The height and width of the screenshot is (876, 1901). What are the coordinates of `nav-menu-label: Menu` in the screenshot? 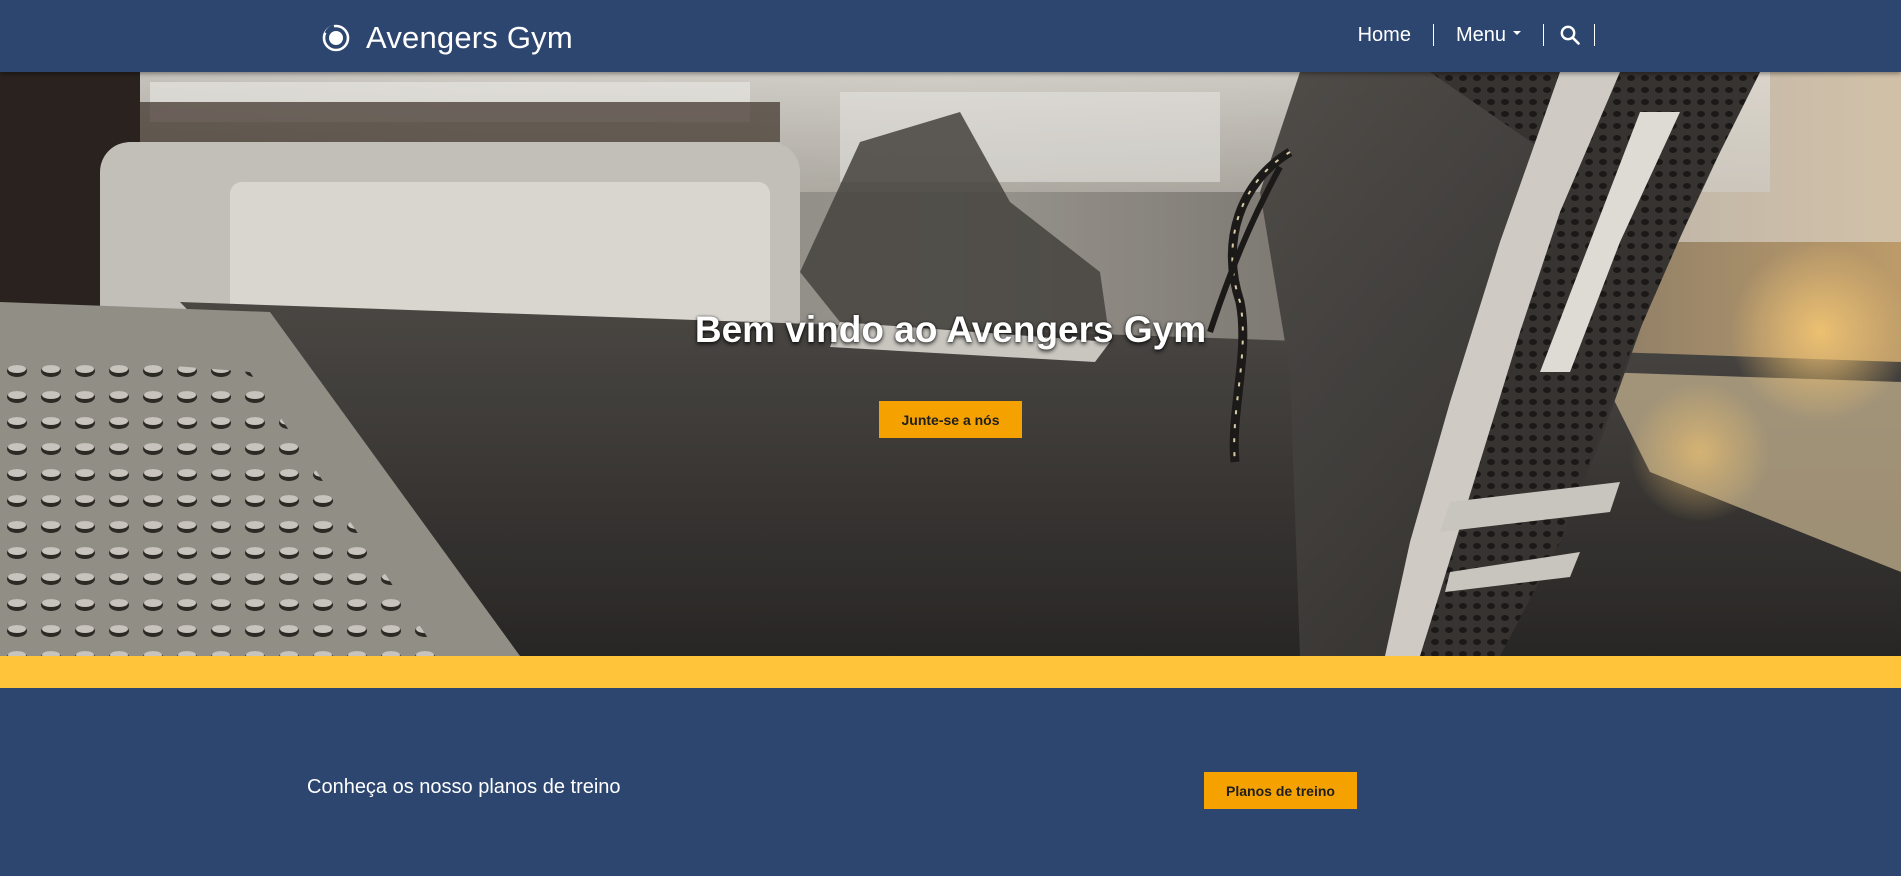 It's located at (1480, 34).